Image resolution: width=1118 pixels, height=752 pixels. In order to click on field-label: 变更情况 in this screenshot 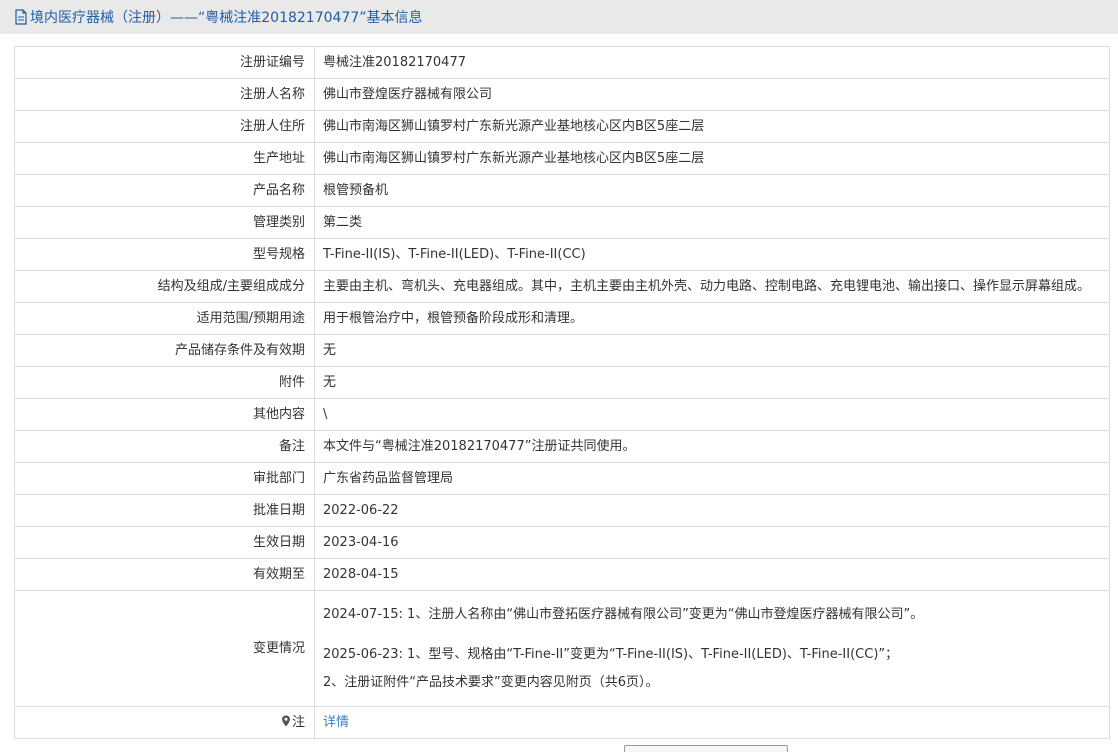, I will do `click(164, 648)`.